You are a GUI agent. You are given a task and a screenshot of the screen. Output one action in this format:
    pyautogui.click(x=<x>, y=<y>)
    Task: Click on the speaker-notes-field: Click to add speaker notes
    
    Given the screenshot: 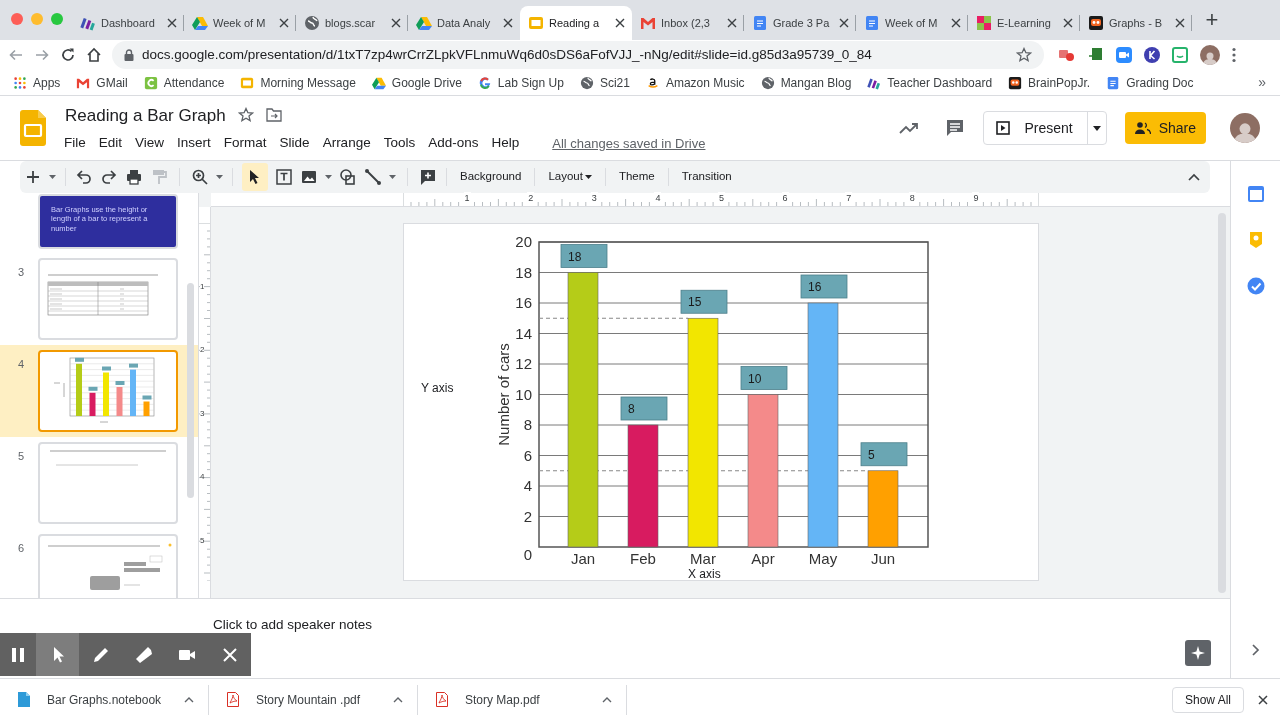 What is the action you would take?
    pyautogui.click(x=293, y=624)
    